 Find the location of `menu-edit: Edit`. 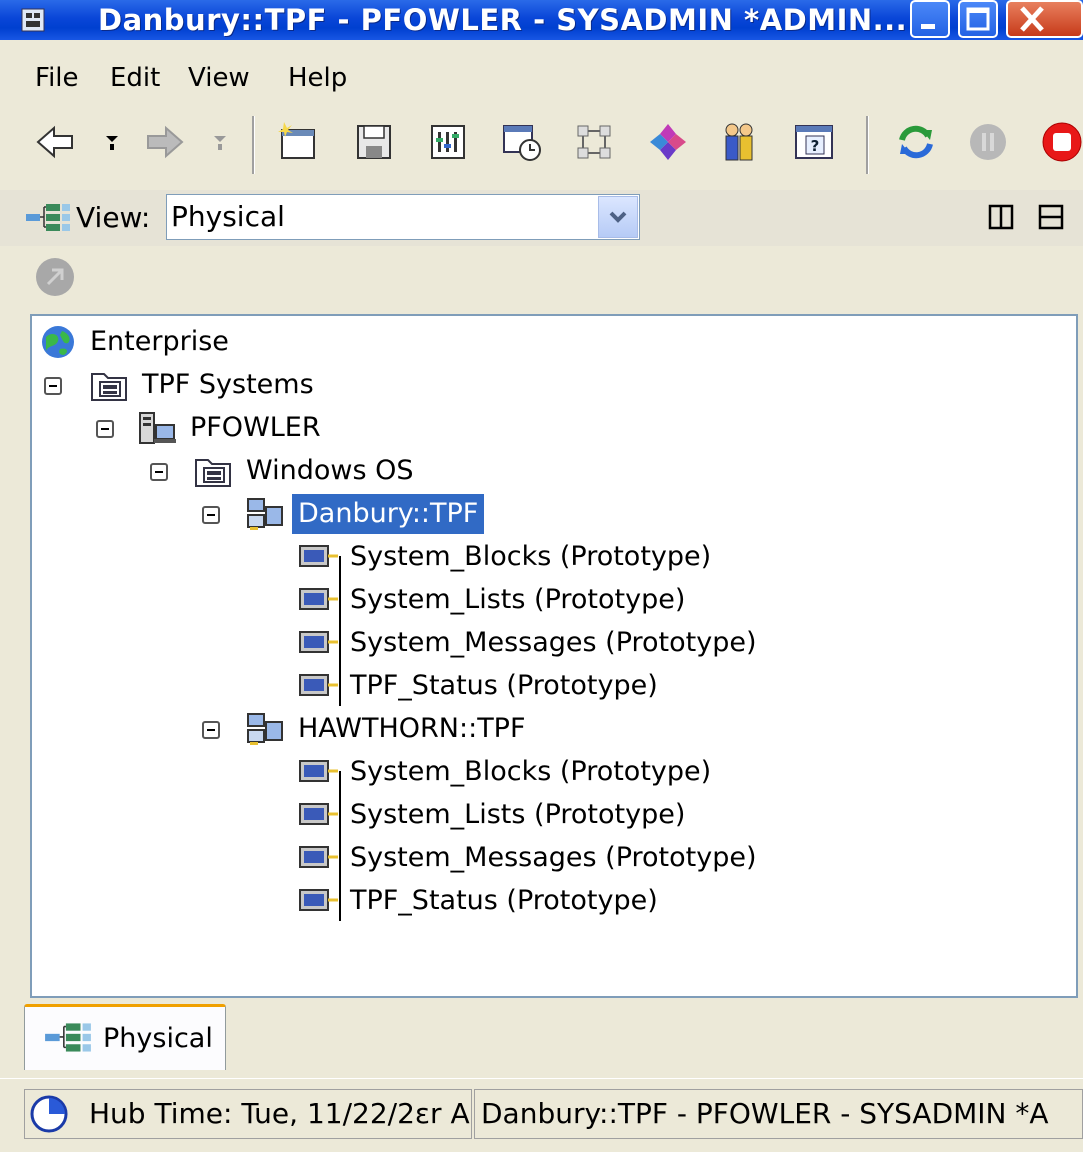

menu-edit: Edit is located at coordinates (135, 69).